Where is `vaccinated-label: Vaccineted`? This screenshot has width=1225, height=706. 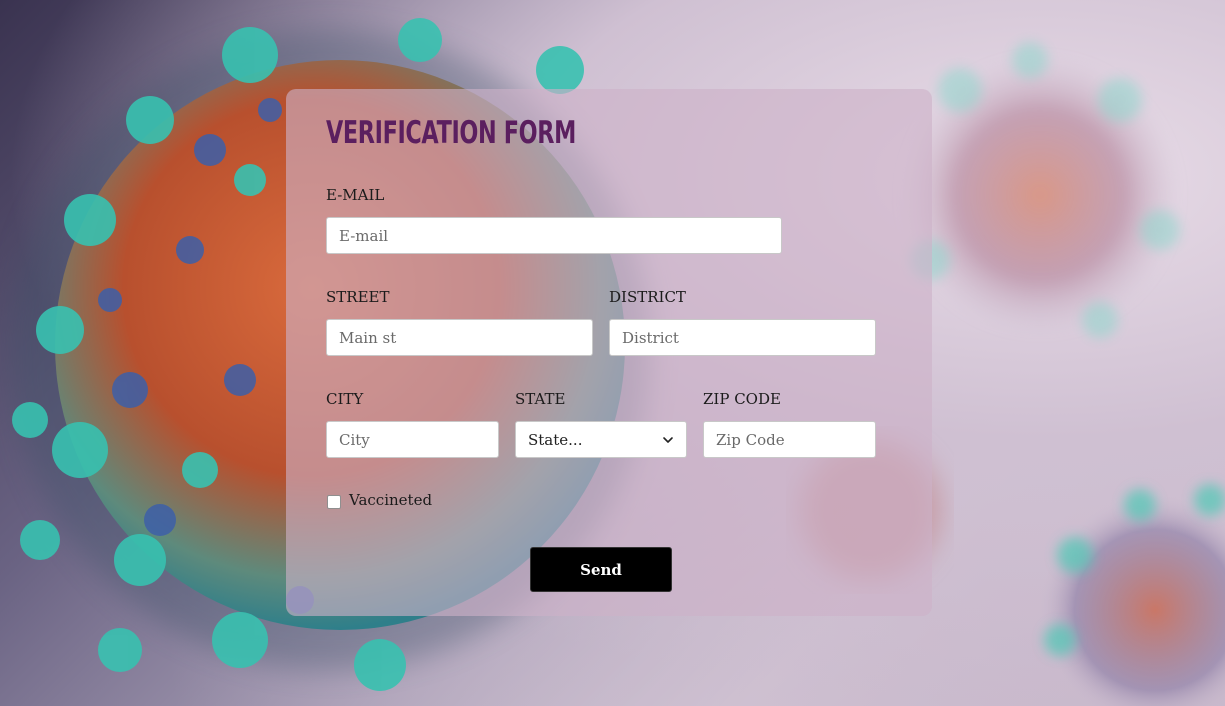 vaccinated-label: Vaccineted is located at coordinates (391, 500).